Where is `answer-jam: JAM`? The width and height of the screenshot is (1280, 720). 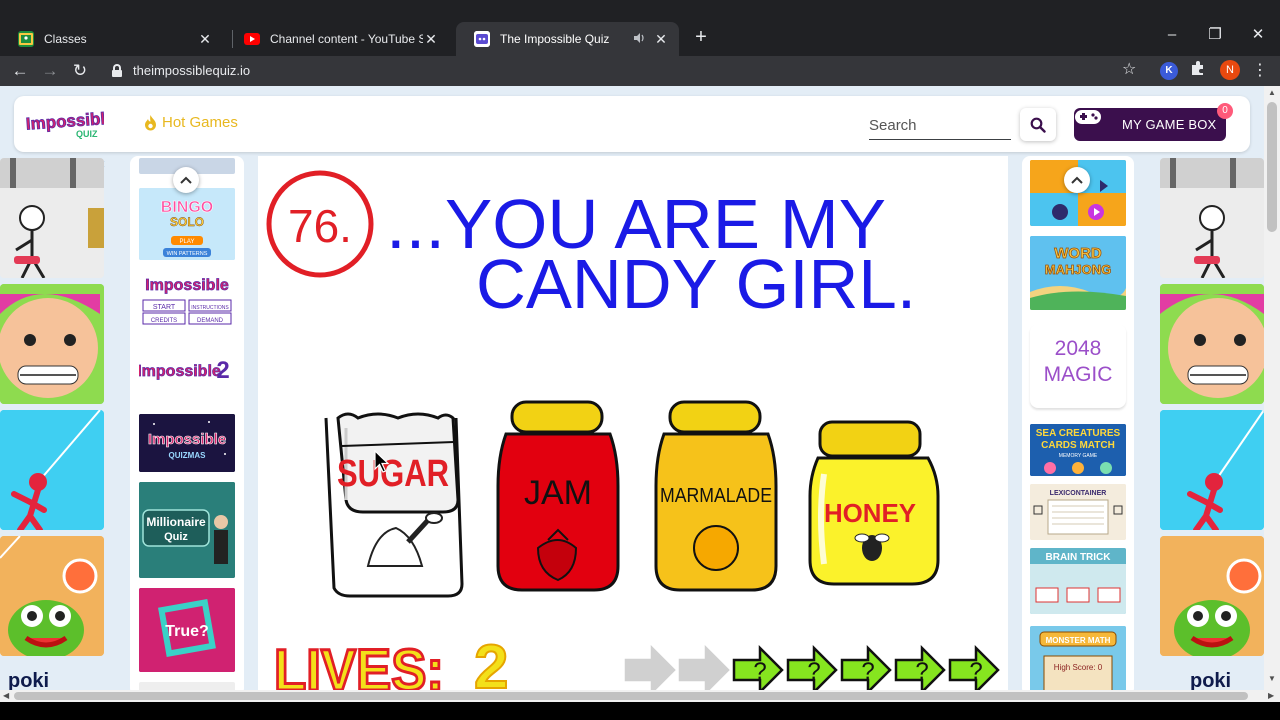 answer-jam: JAM is located at coordinates (558, 496).